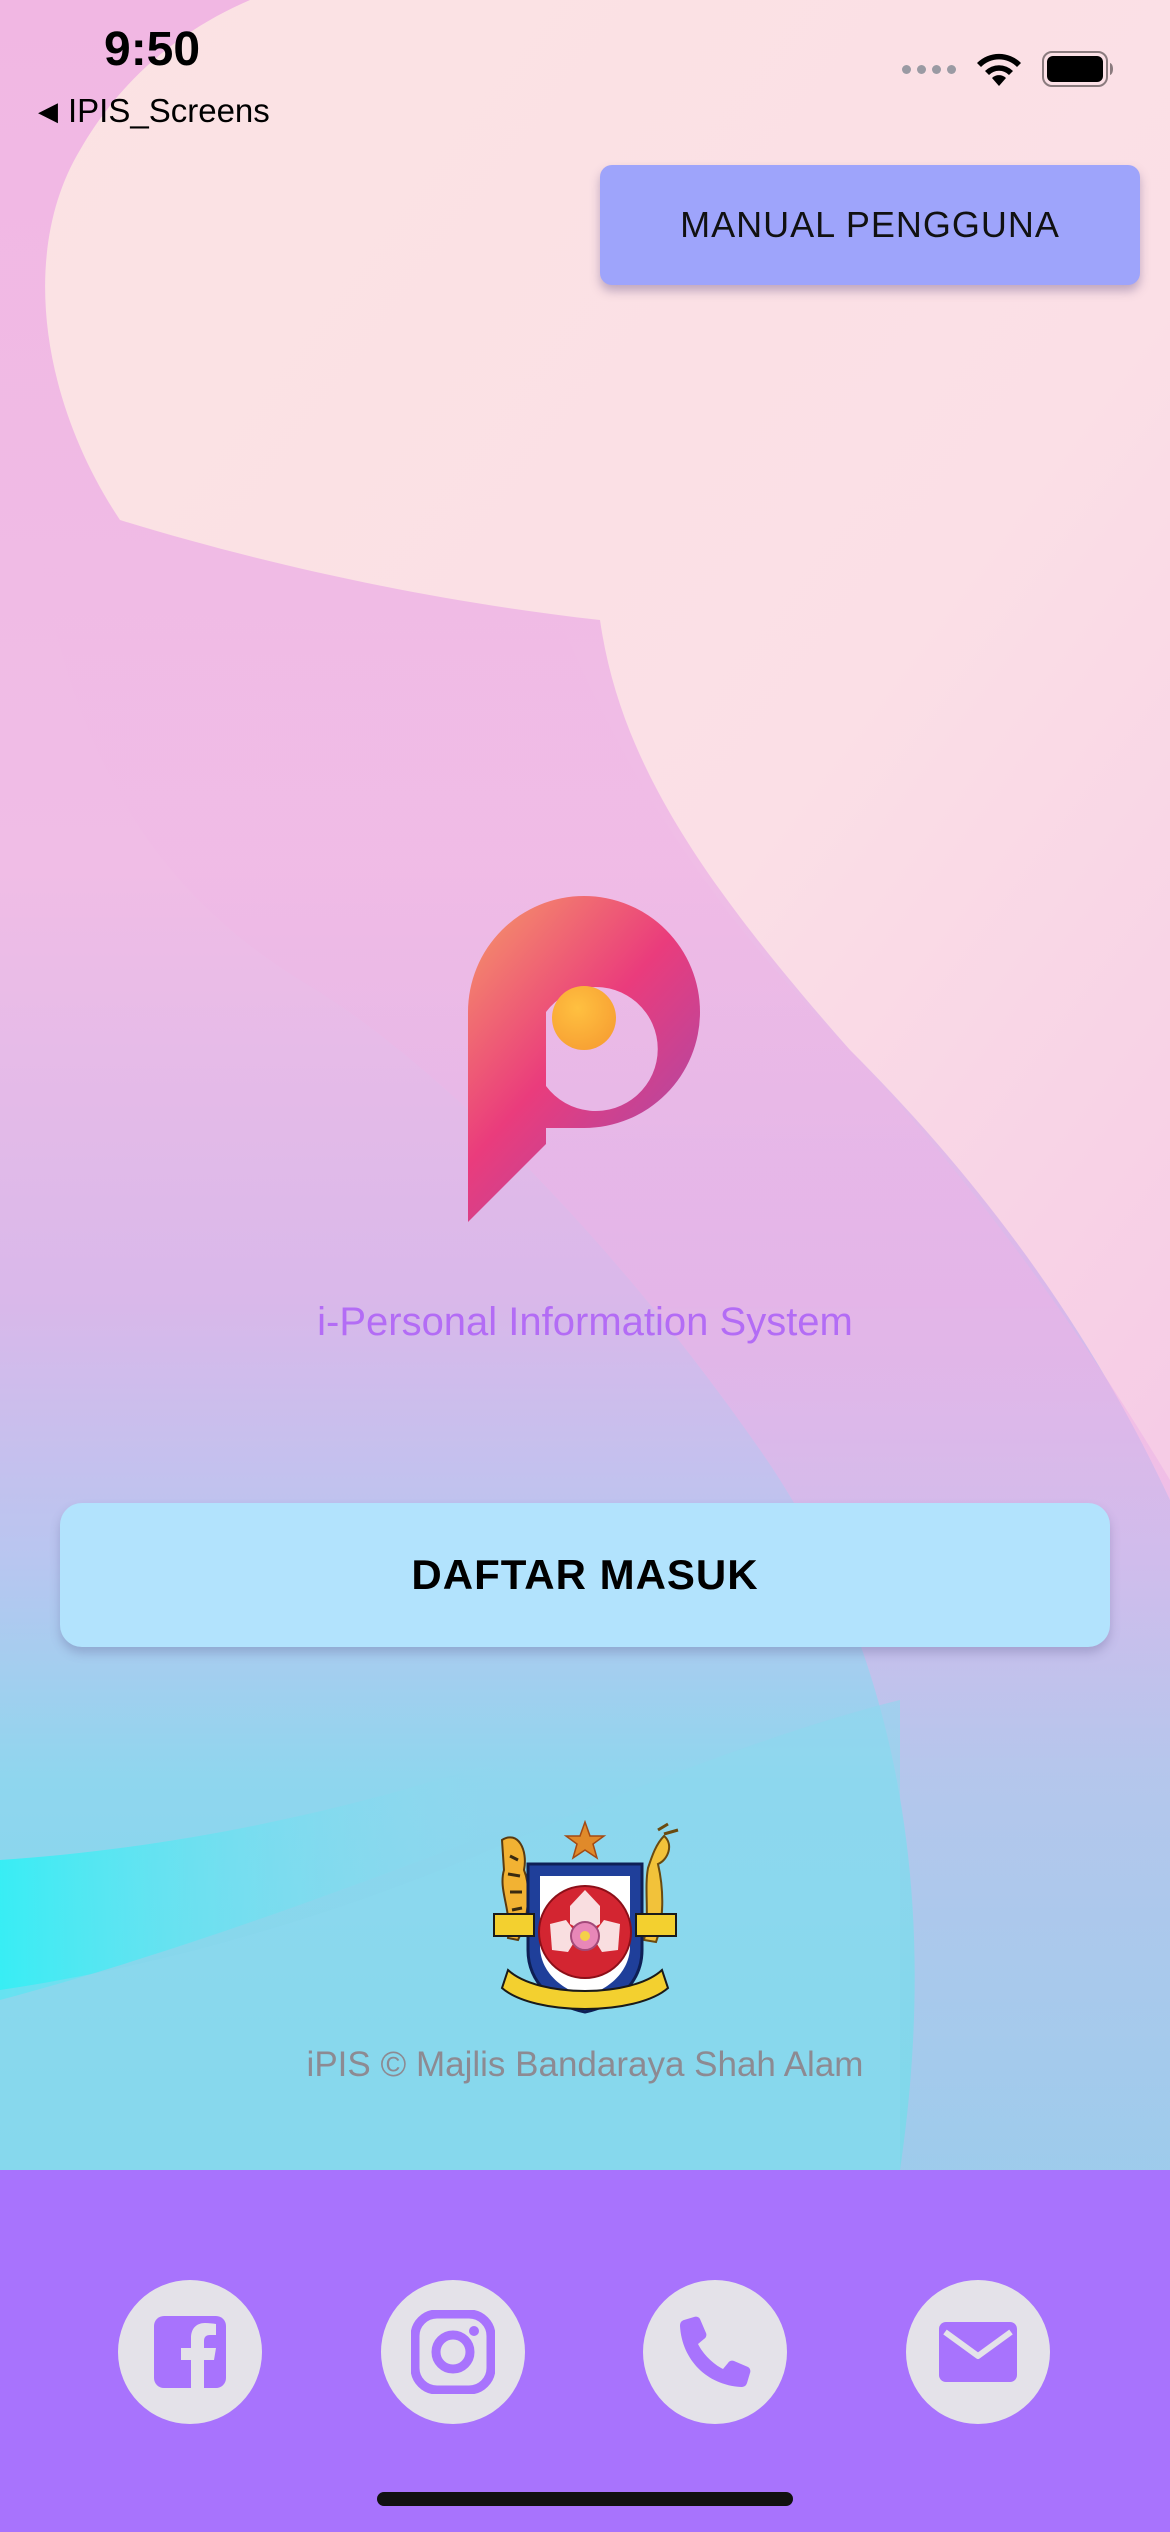 This screenshot has width=1170, height=2532. What do you see at coordinates (585, 2499) in the screenshot?
I see `home-indicator` at bounding box center [585, 2499].